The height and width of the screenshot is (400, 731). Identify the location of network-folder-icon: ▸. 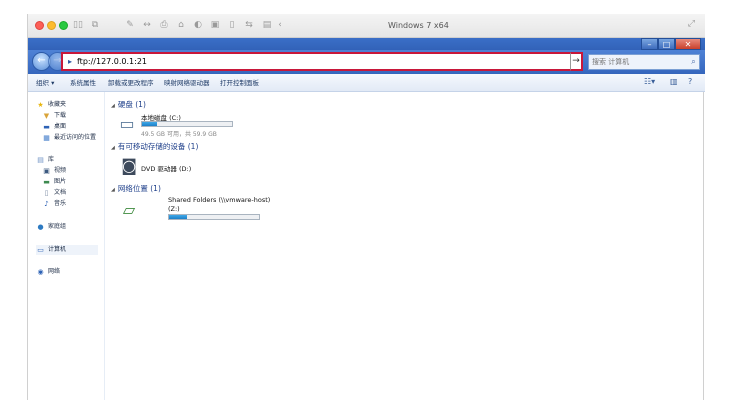
(69, 61).